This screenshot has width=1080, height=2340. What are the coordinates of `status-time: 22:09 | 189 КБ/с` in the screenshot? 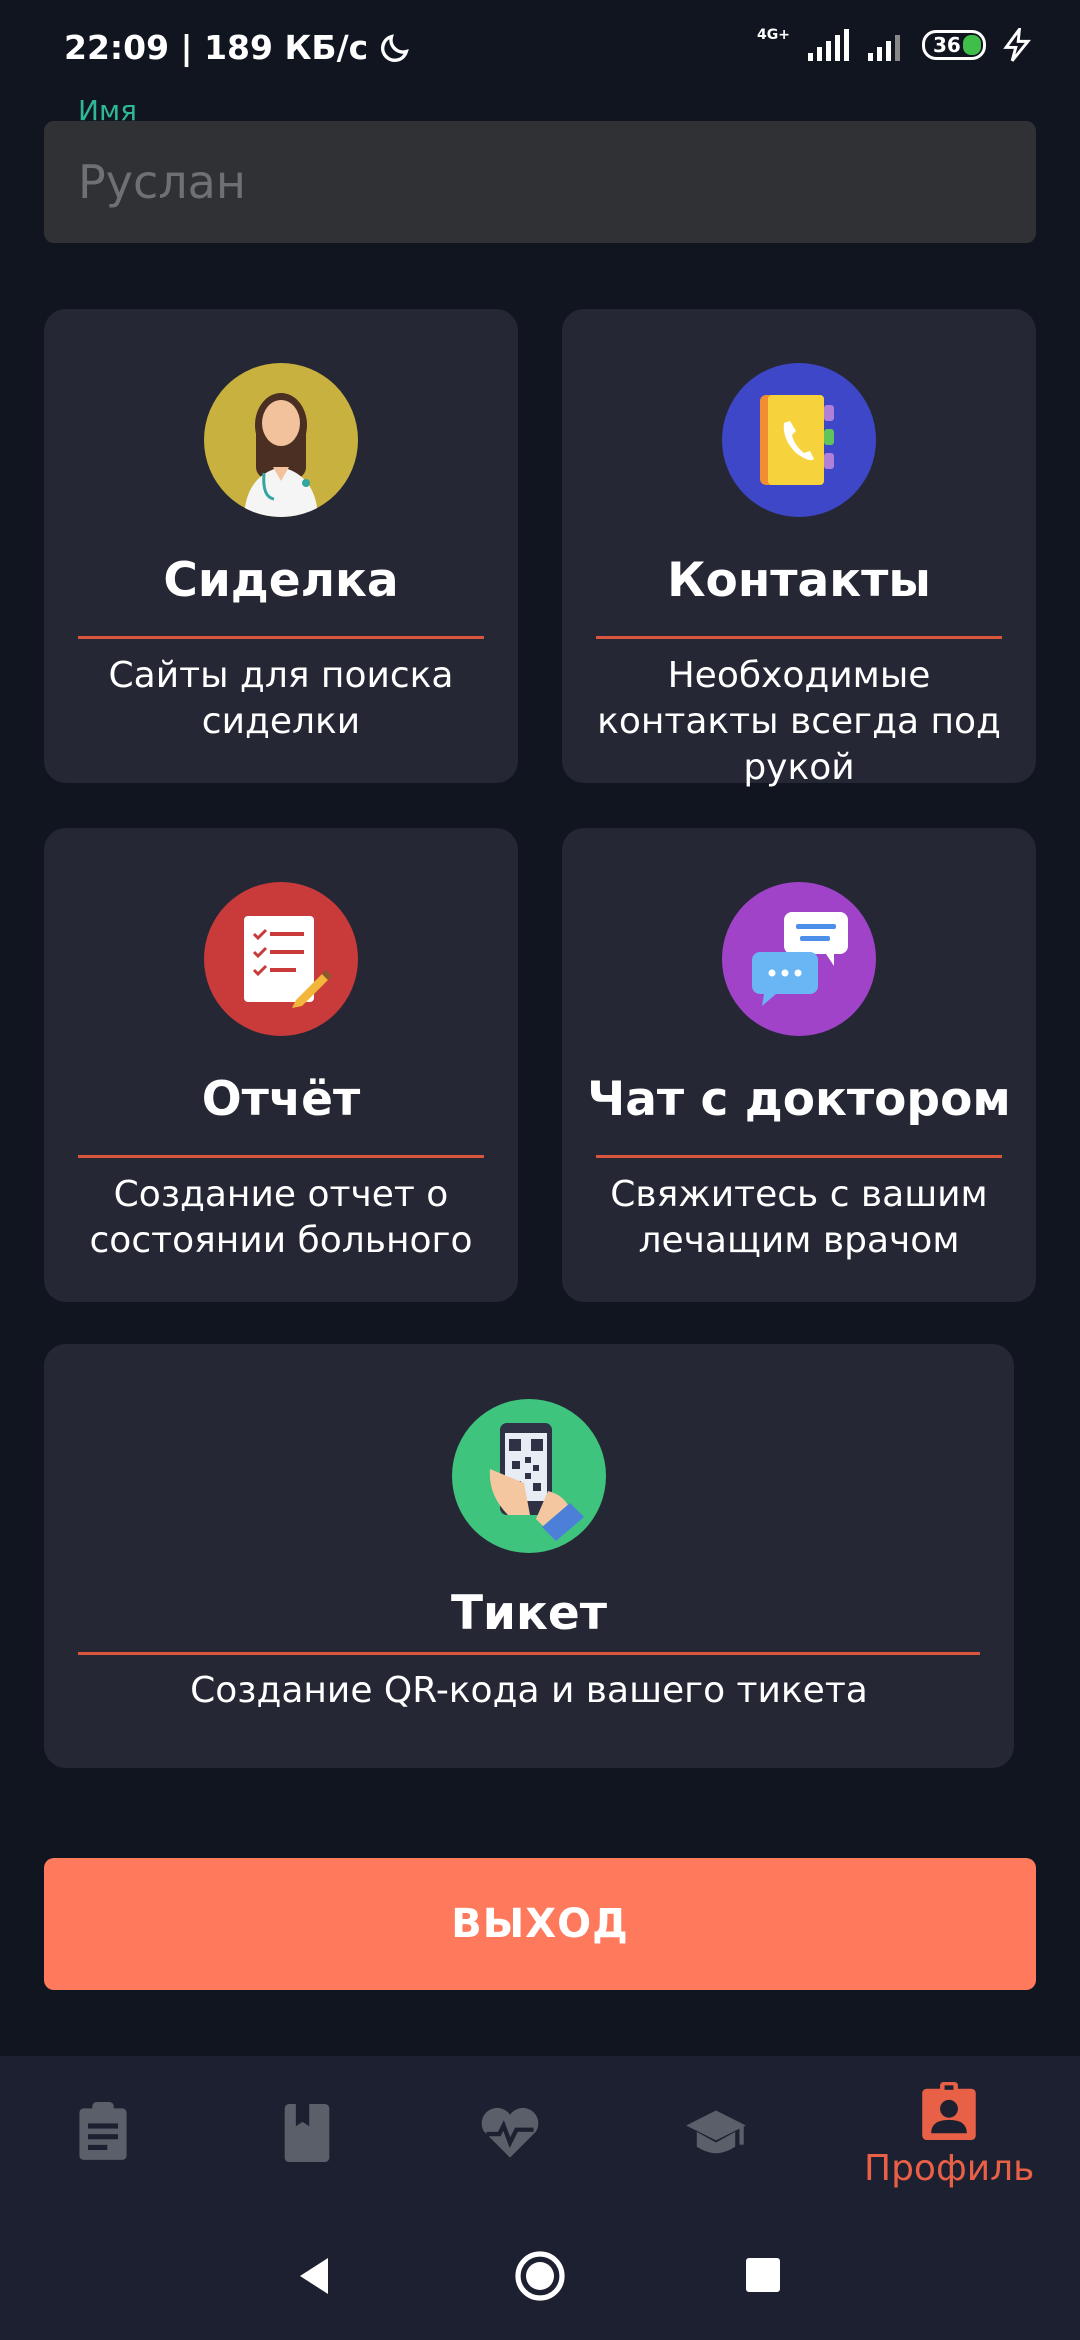 It's located at (216, 47).